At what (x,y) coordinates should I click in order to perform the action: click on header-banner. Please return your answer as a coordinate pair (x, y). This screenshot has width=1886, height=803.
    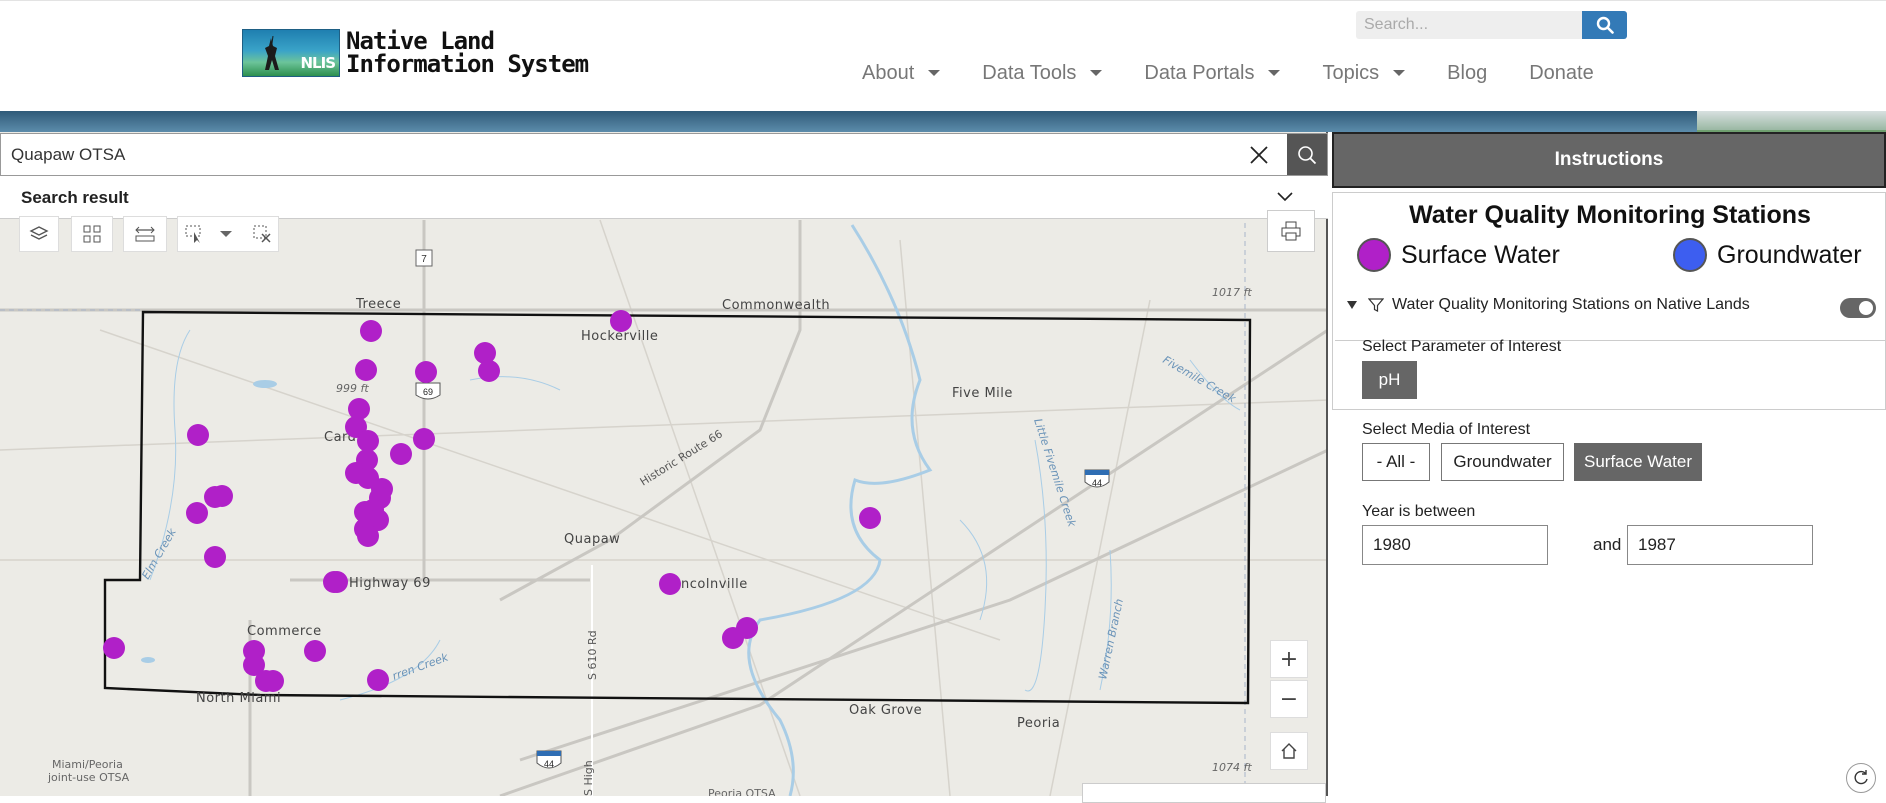
    Looking at the image, I should click on (943, 121).